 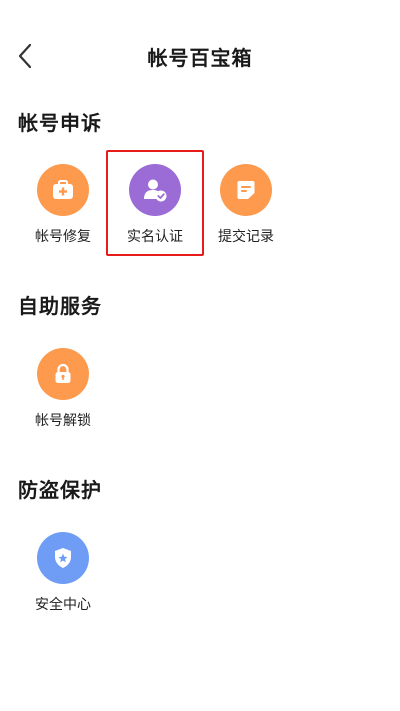 I want to click on security-center-tile: 安全中心, so click(x=63, y=577).